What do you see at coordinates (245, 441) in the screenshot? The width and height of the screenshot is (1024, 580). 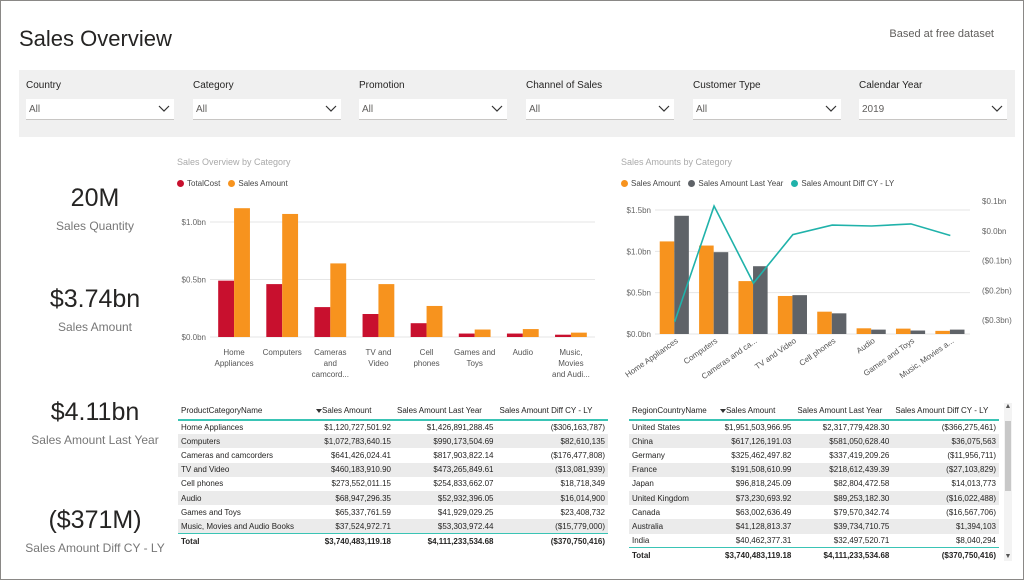 I see `row-label-cell: Computers` at bounding box center [245, 441].